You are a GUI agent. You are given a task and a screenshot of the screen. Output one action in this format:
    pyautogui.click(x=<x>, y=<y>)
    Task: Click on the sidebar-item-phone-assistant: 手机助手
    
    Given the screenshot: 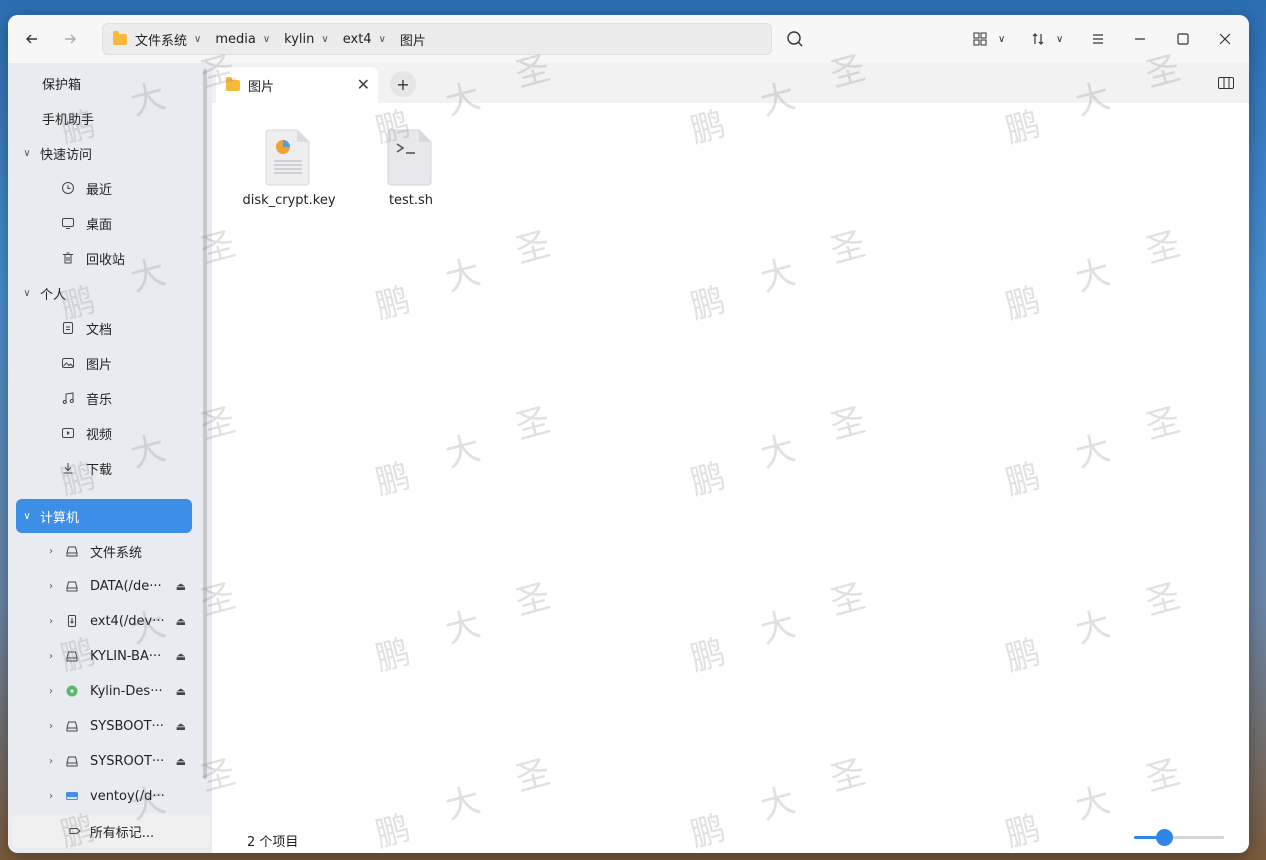 What is the action you would take?
    pyautogui.click(x=104, y=118)
    